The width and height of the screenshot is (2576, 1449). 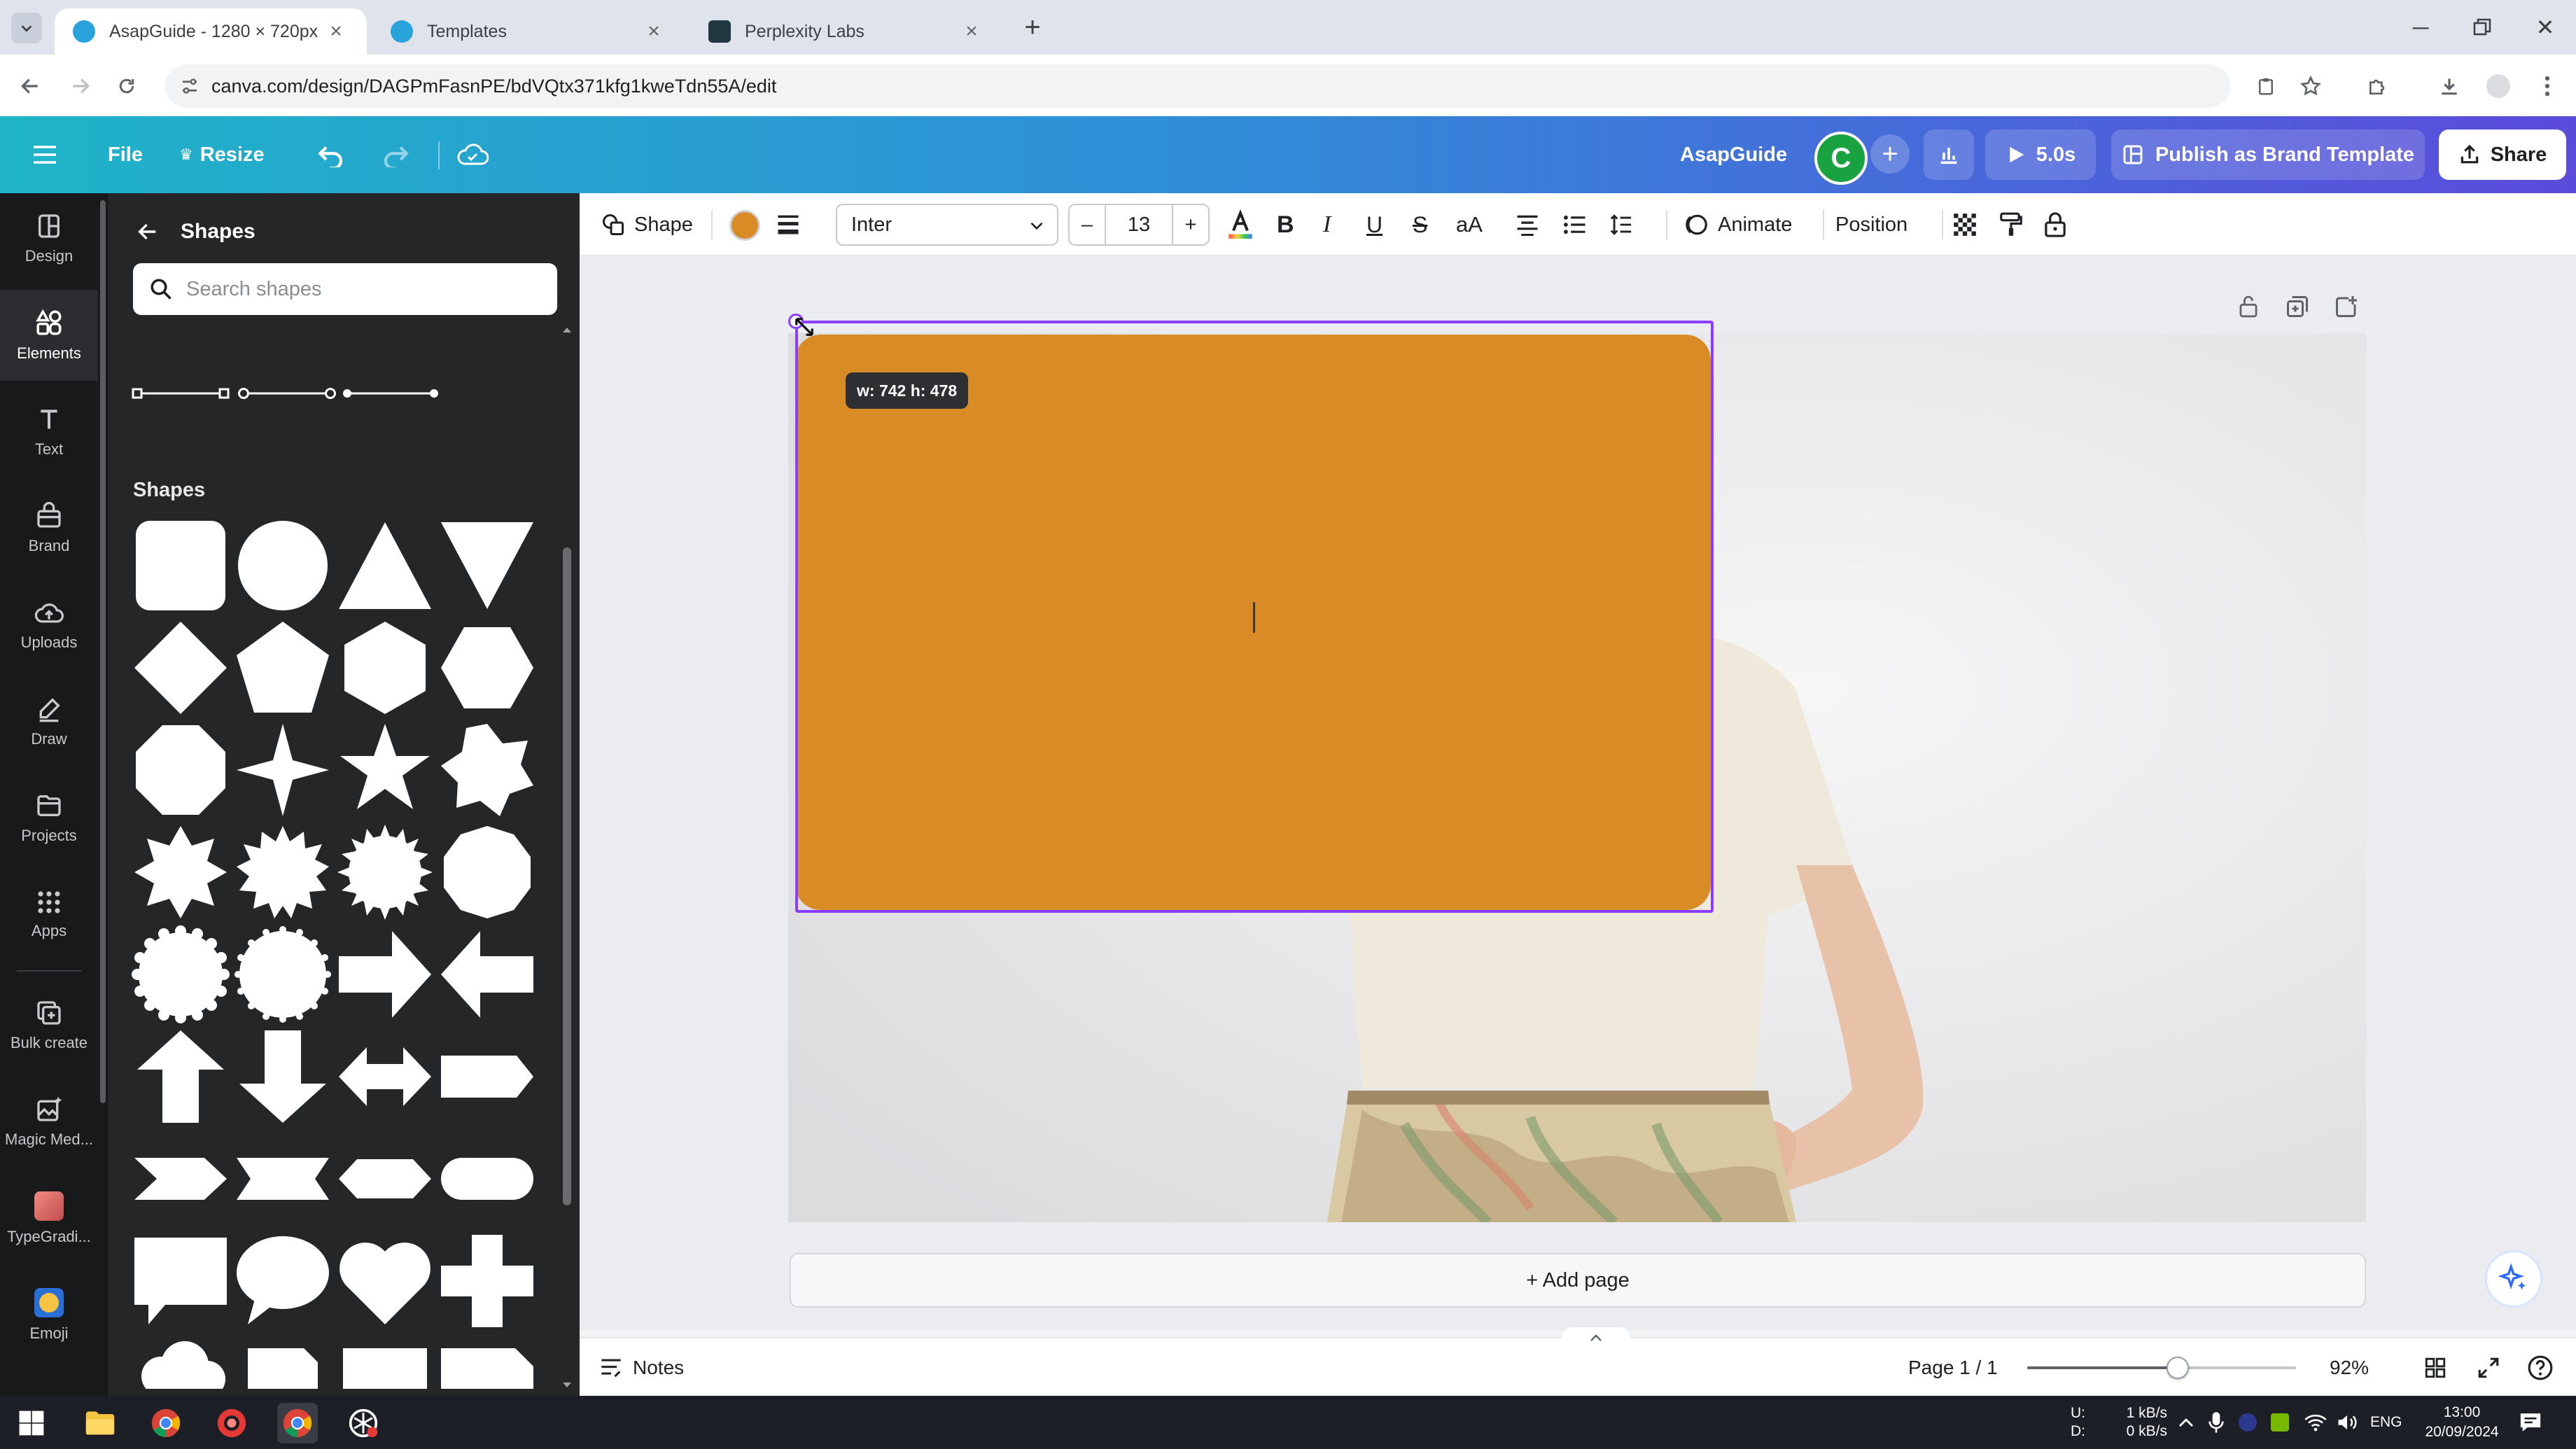 I want to click on shape-heart, so click(x=385, y=1281).